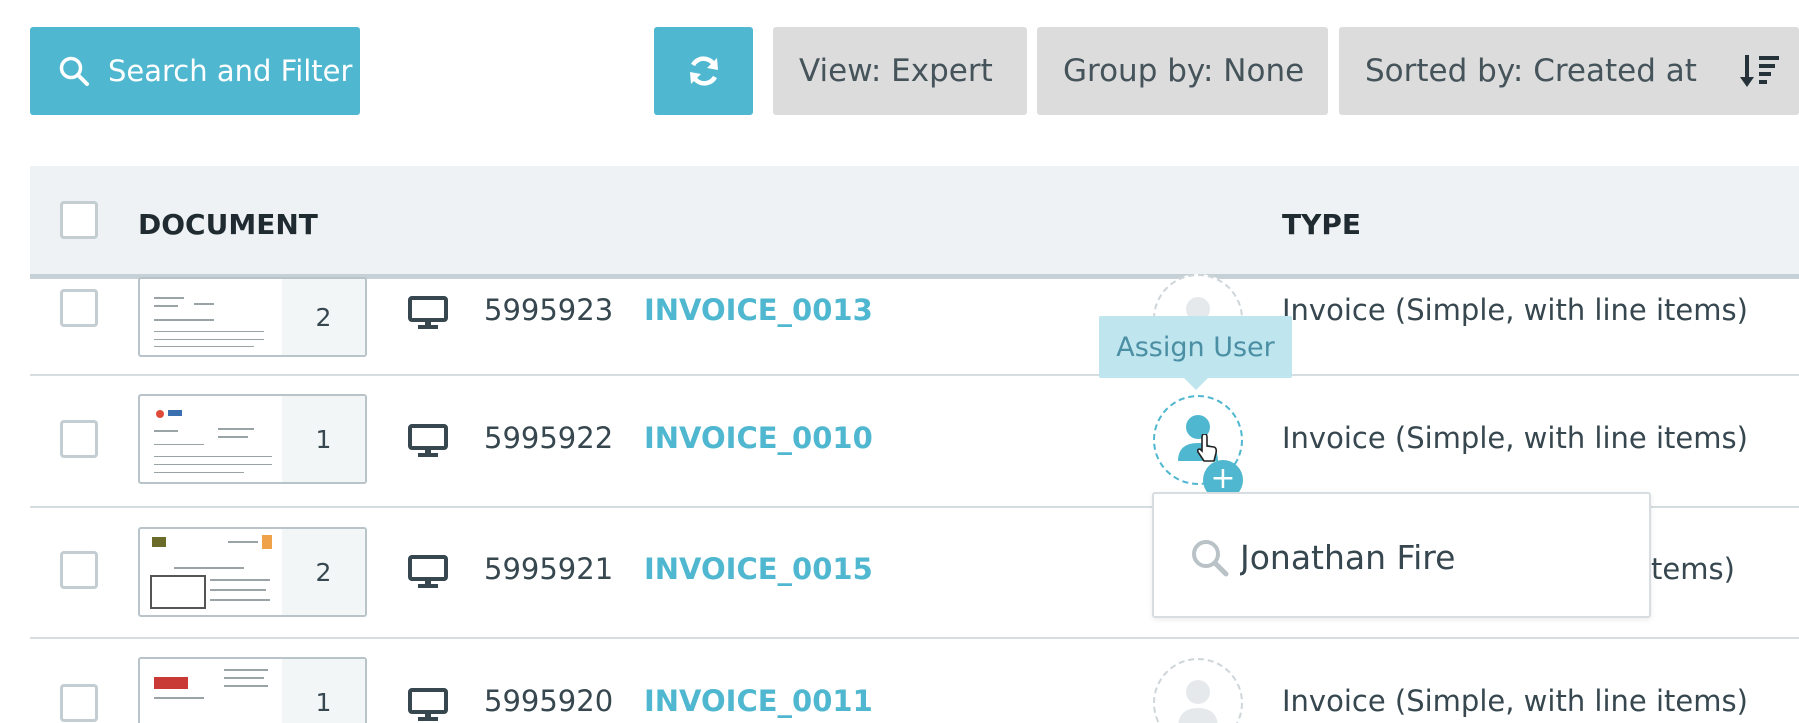 The image size is (1799, 723). I want to click on plus-icon: +, so click(1223, 478).